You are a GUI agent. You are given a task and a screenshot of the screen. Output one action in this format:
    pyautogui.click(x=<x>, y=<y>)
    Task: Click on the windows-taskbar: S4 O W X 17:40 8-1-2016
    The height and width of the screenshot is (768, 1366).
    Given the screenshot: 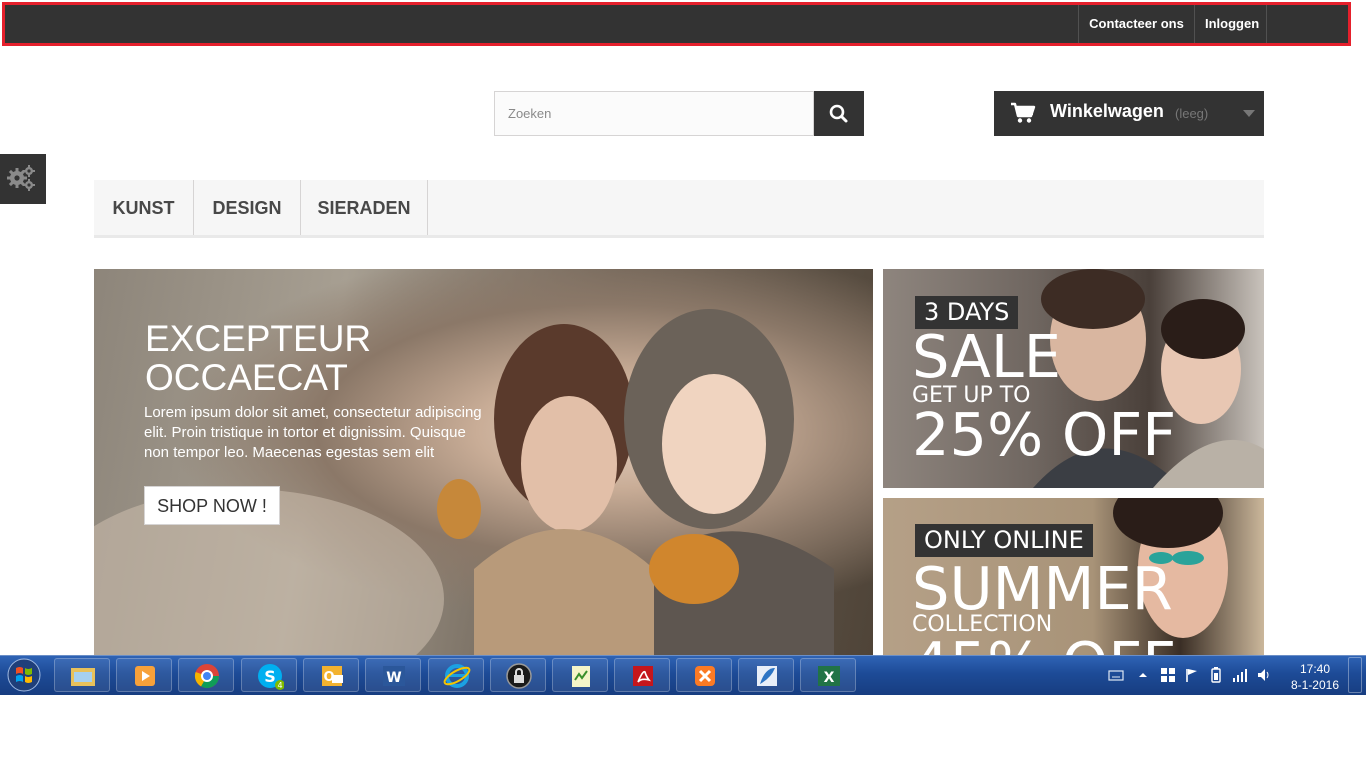 What is the action you would take?
    pyautogui.click(x=683, y=675)
    